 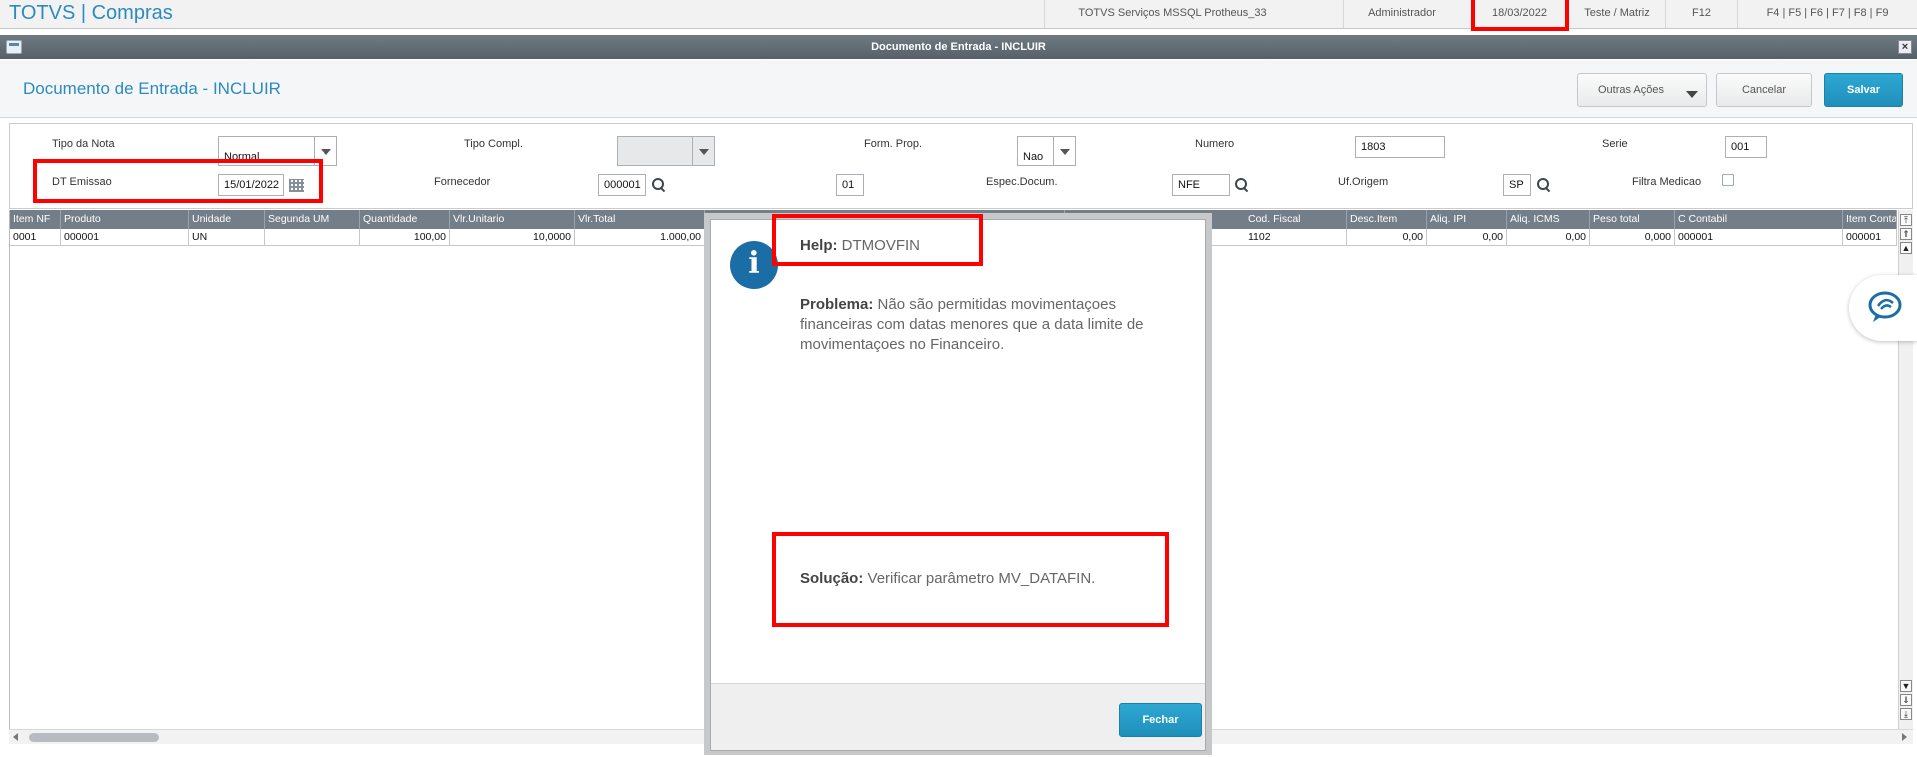 I want to click on help-title: Help: DTMOVFIN, so click(x=860, y=246).